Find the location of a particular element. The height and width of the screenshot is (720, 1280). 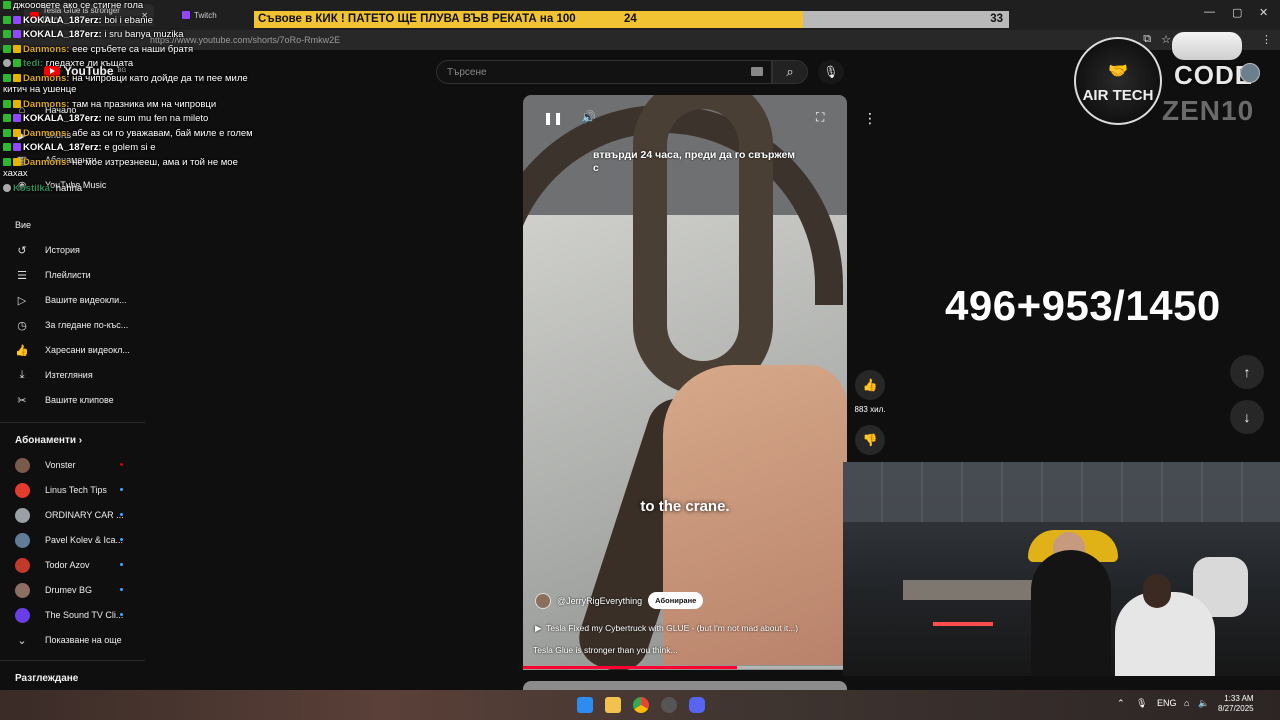

keyboard-icon is located at coordinates (757, 71).